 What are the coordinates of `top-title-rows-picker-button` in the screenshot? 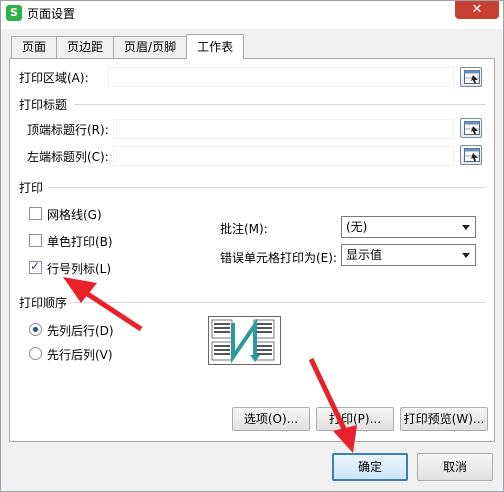 It's located at (471, 128).